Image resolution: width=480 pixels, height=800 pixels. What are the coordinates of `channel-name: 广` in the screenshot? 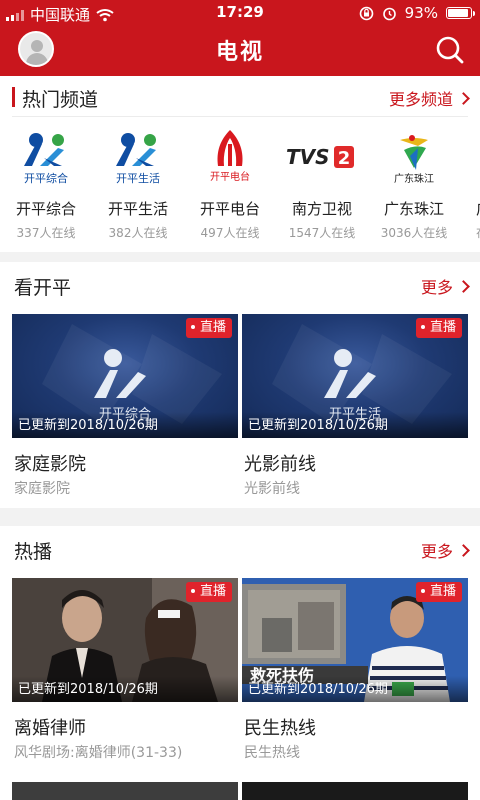 It's located at (478, 208).